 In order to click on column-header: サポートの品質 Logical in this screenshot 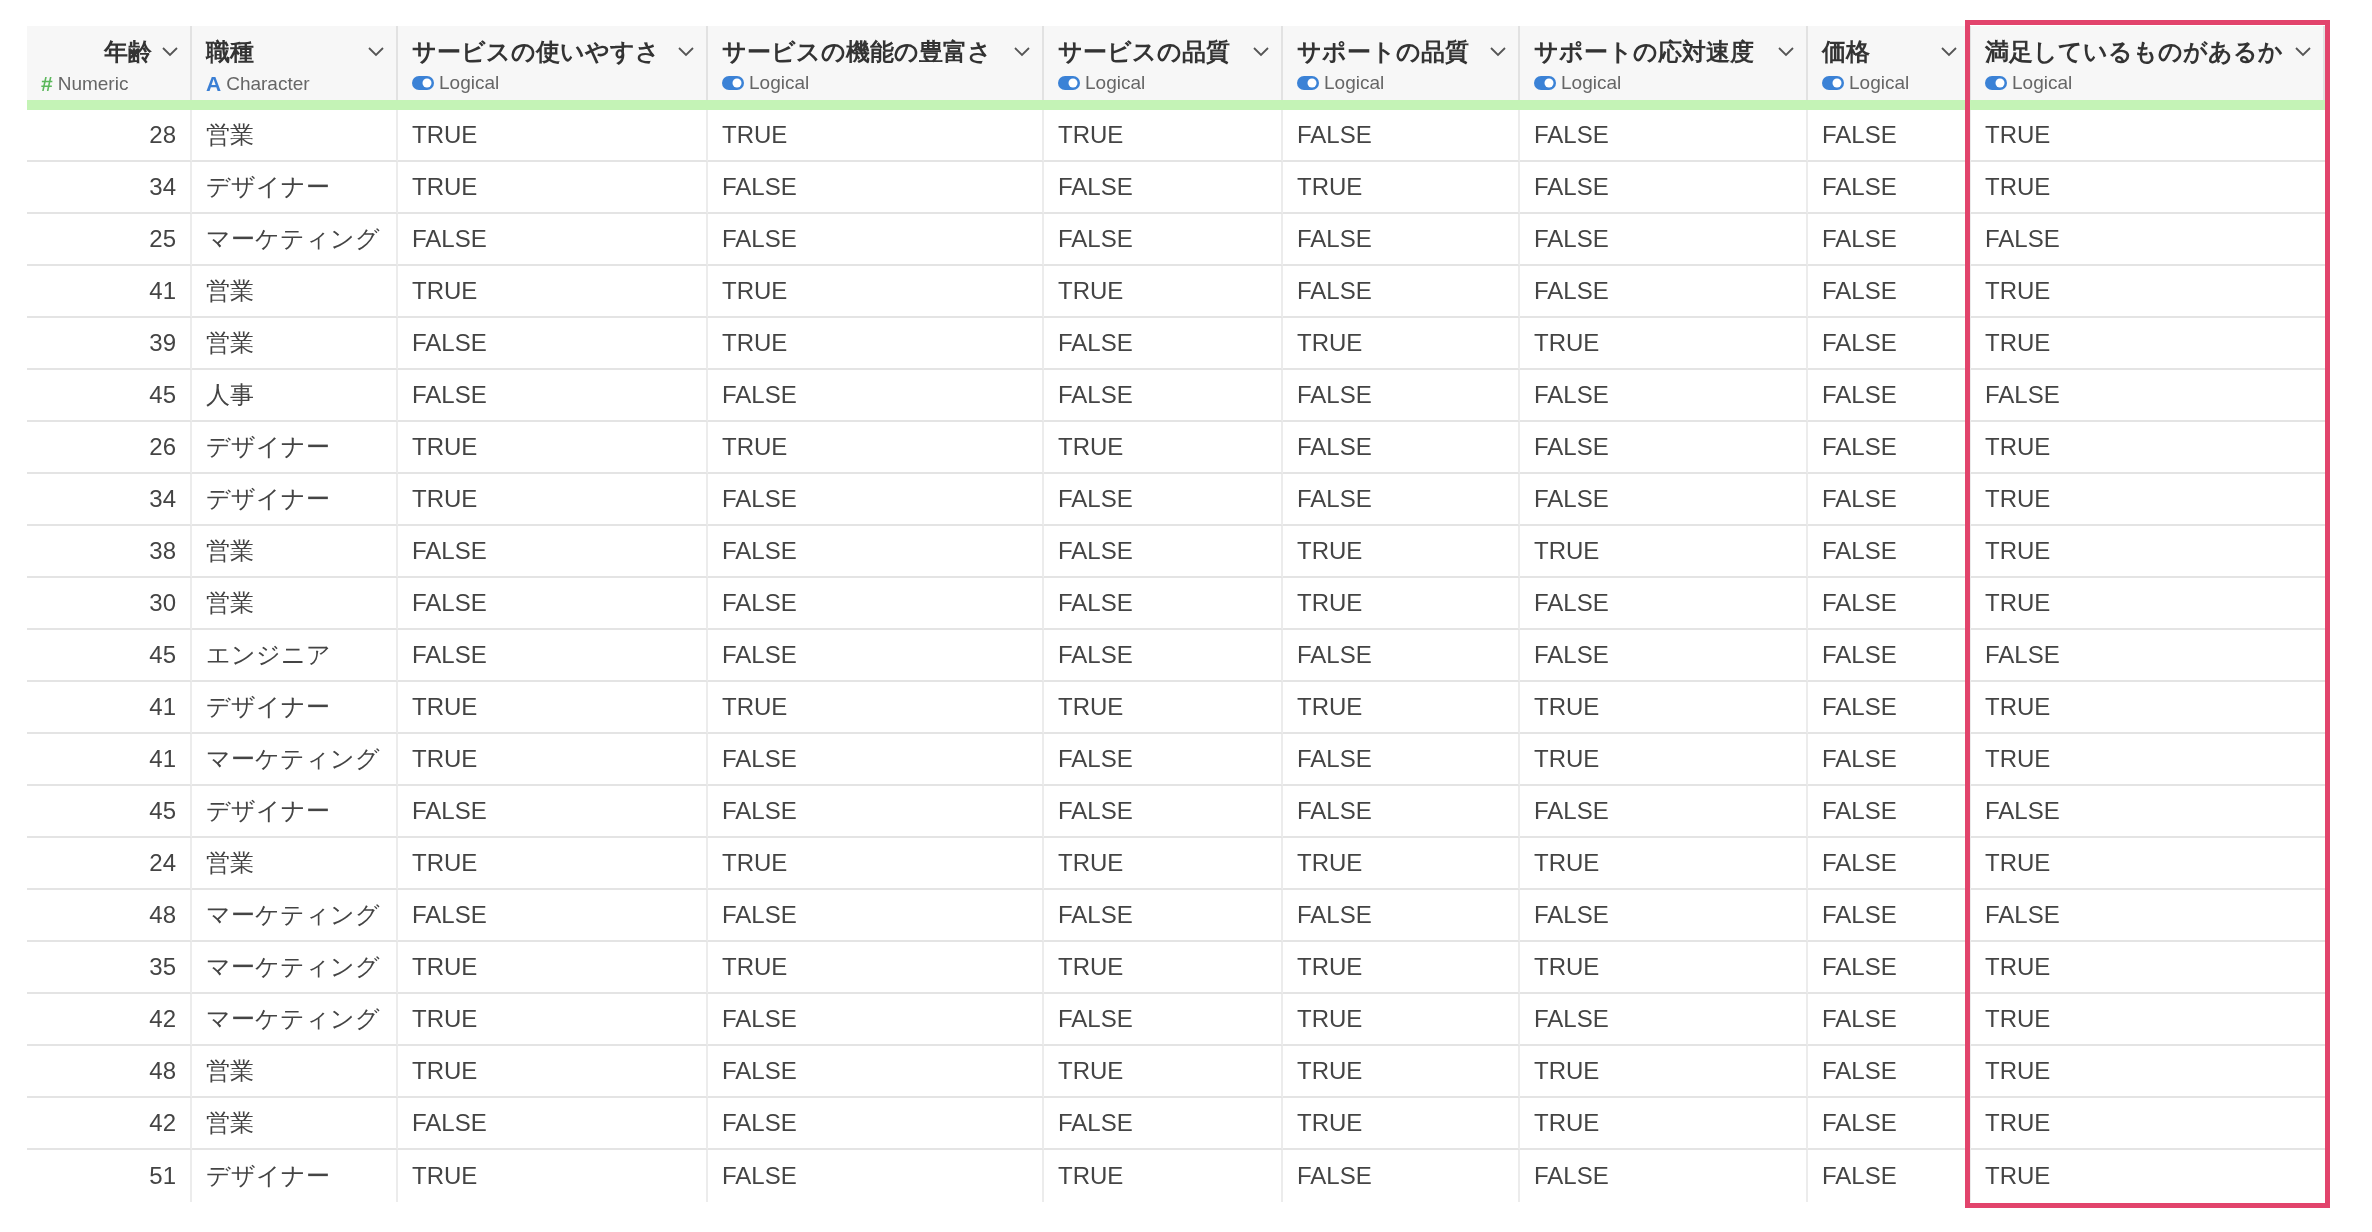, I will do `click(1401, 63)`.